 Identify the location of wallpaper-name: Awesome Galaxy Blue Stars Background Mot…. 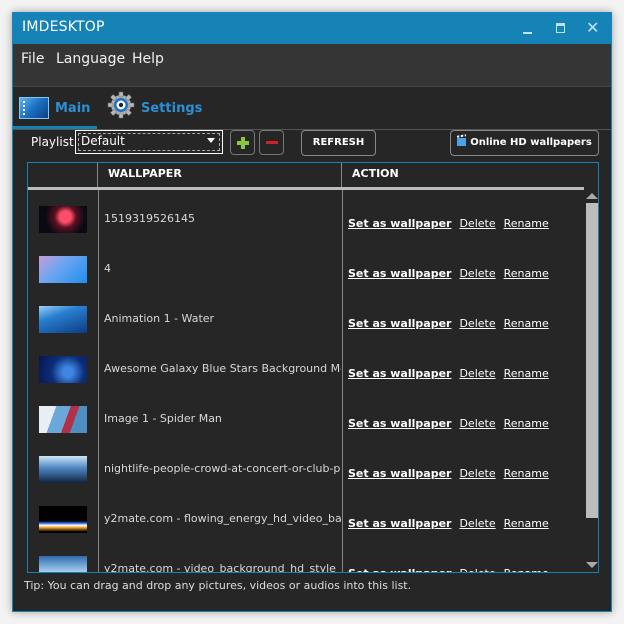
(222, 368).